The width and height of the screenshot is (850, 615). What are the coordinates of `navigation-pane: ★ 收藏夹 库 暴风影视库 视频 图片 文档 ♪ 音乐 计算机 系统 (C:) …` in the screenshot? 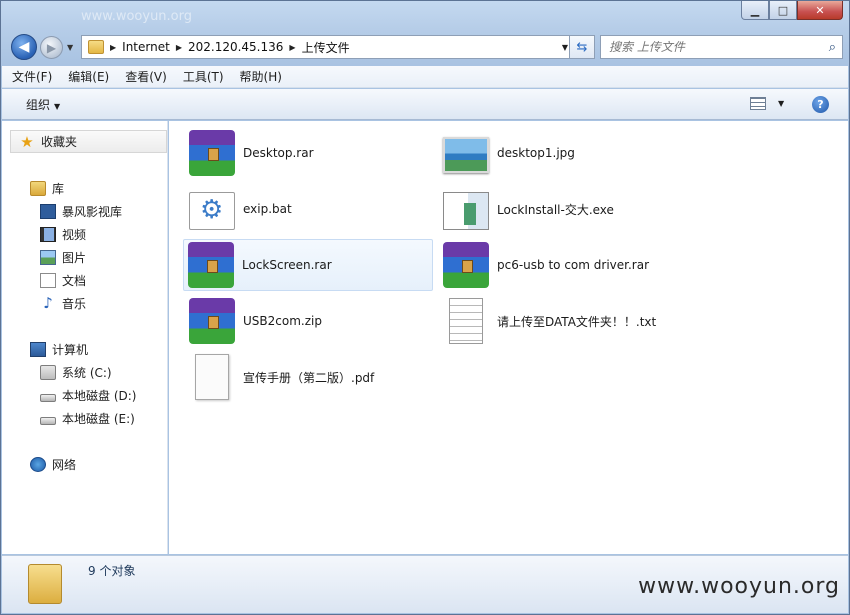 It's located at (85, 337).